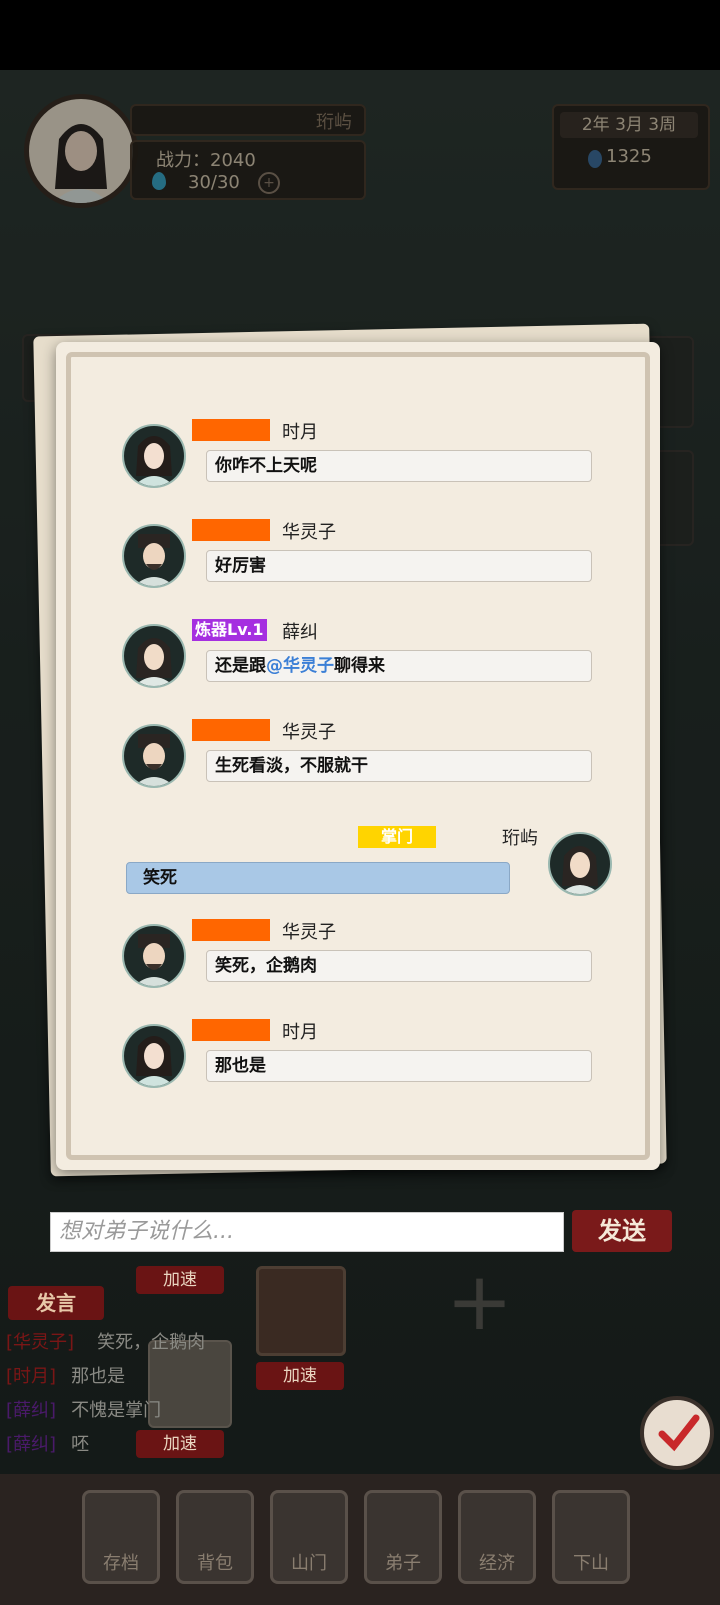  I want to click on self-avatar, so click(580, 864).